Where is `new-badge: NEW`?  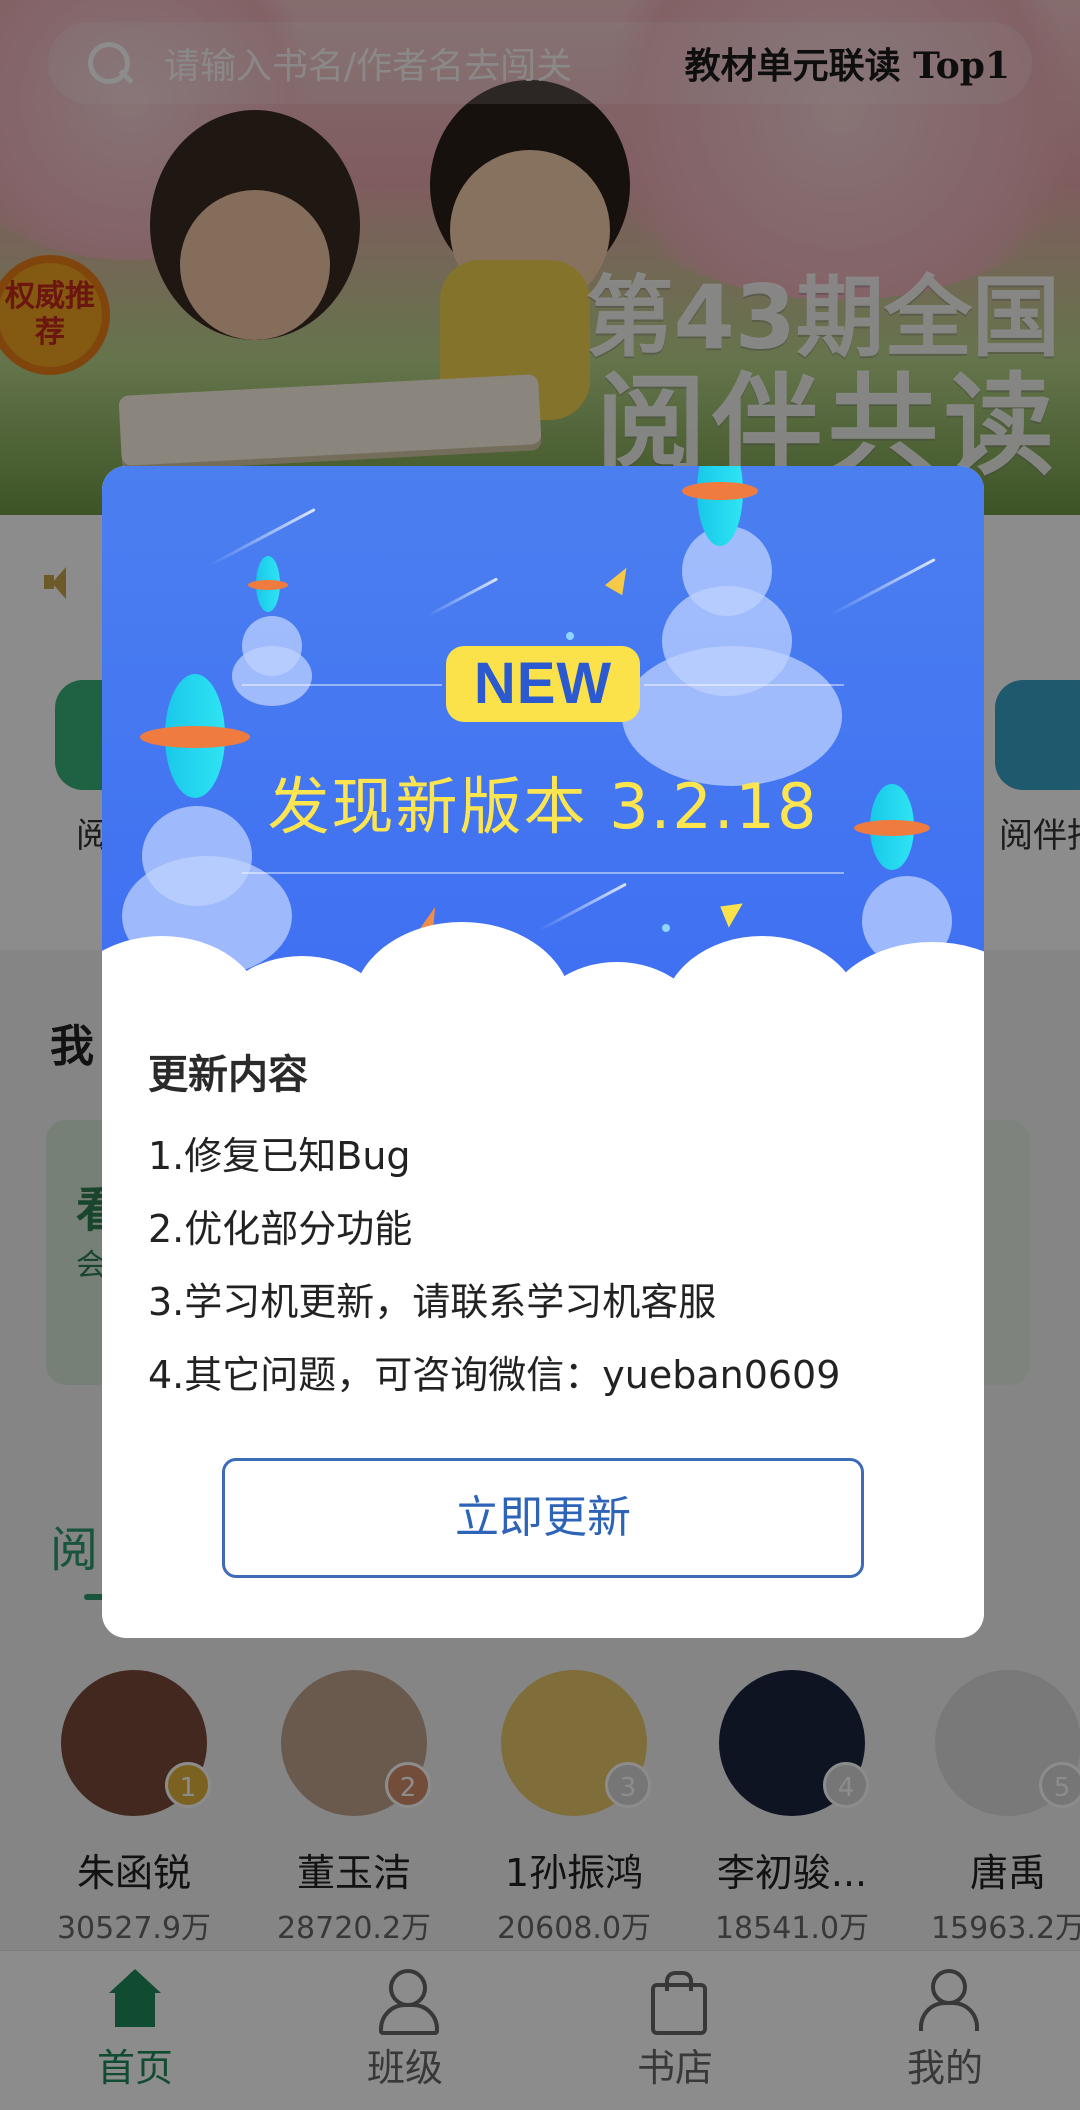 new-badge: NEW is located at coordinates (543, 684).